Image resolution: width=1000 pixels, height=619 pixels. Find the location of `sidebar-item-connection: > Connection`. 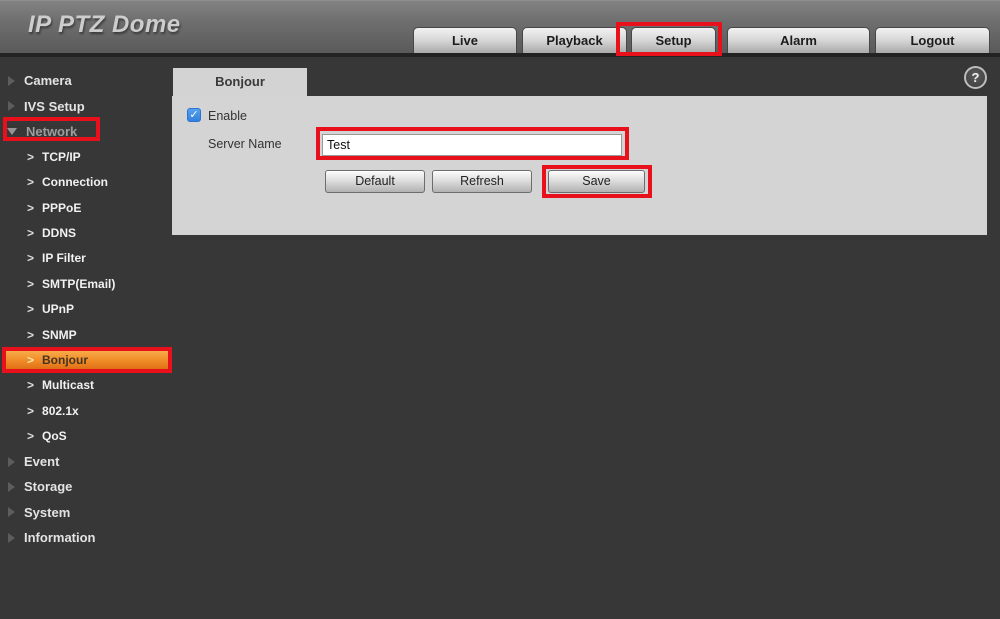

sidebar-item-connection: > Connection is located at coordinates (86, 182).